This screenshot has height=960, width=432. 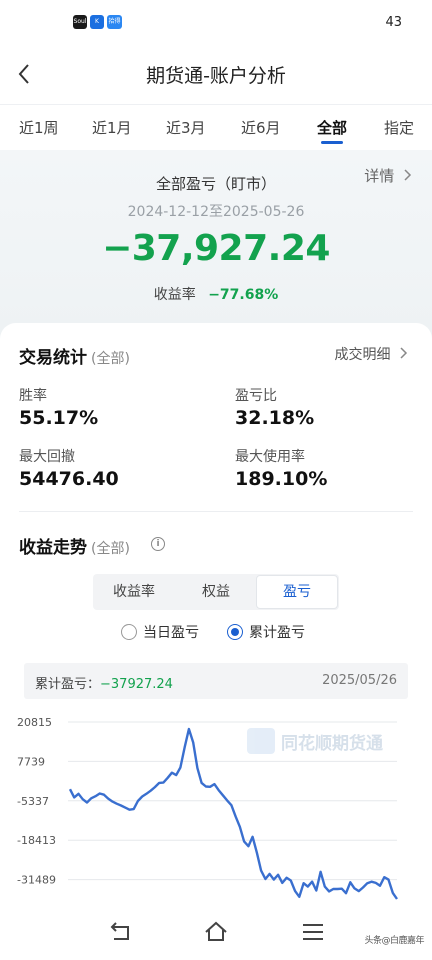 I want to click on win-rate-value: 55.17%, so click(x=59, y=418).